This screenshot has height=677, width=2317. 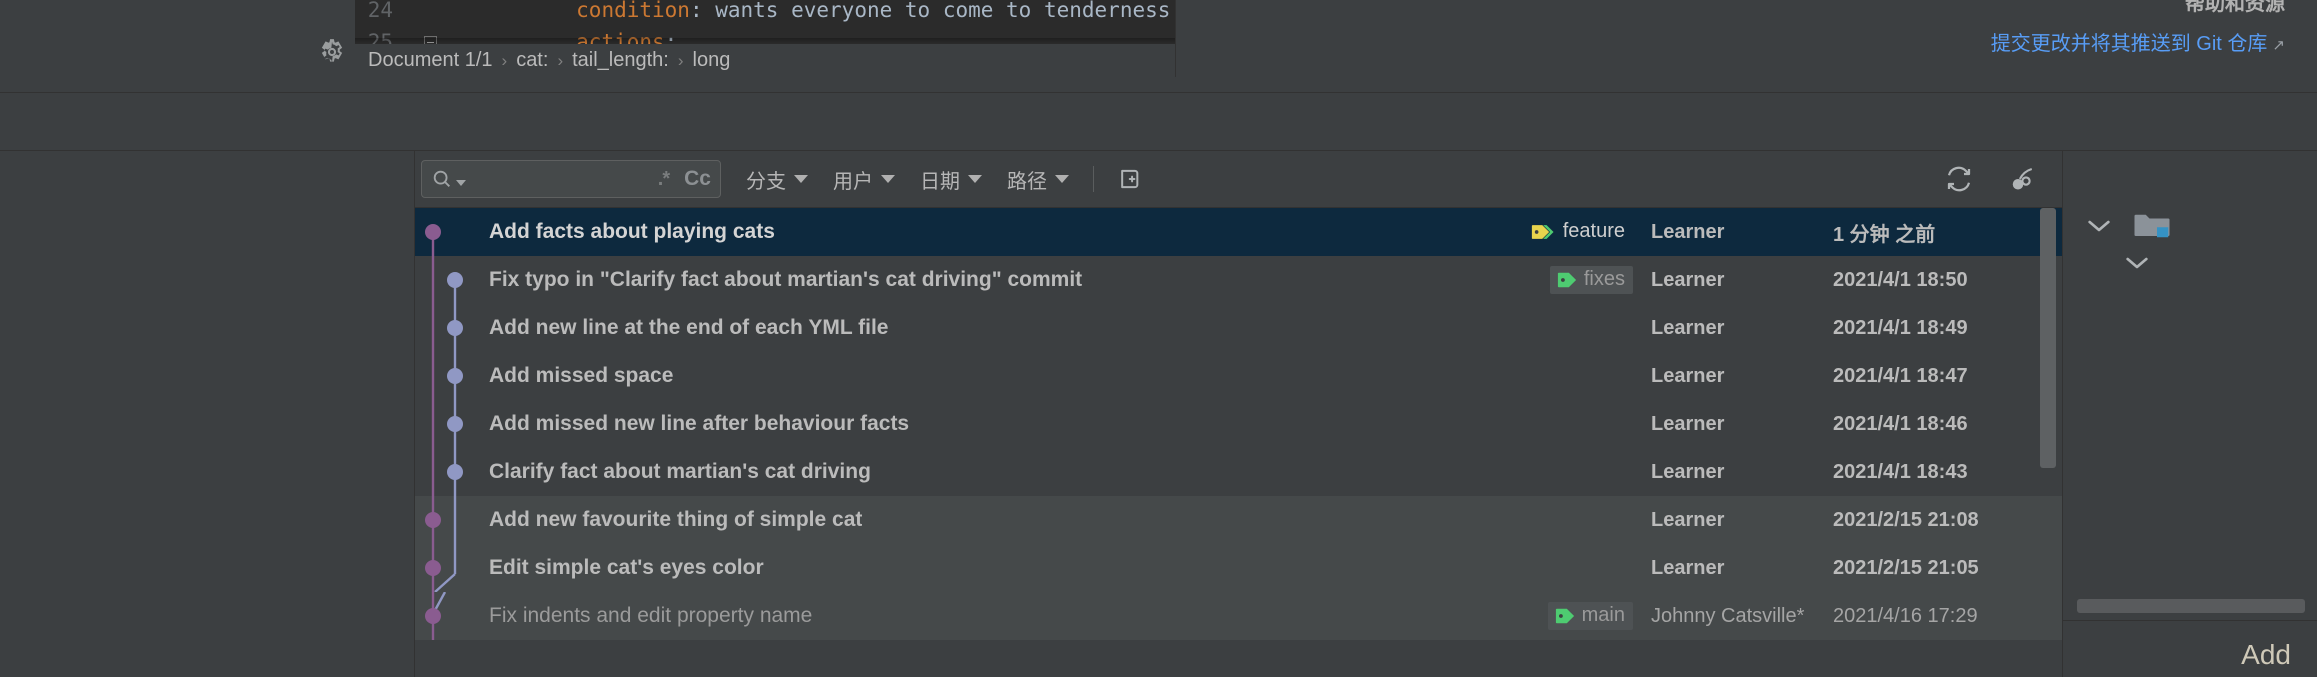 I want to click on commit-date: 2021/4/1 18:43, so click(x=1900, y=471).